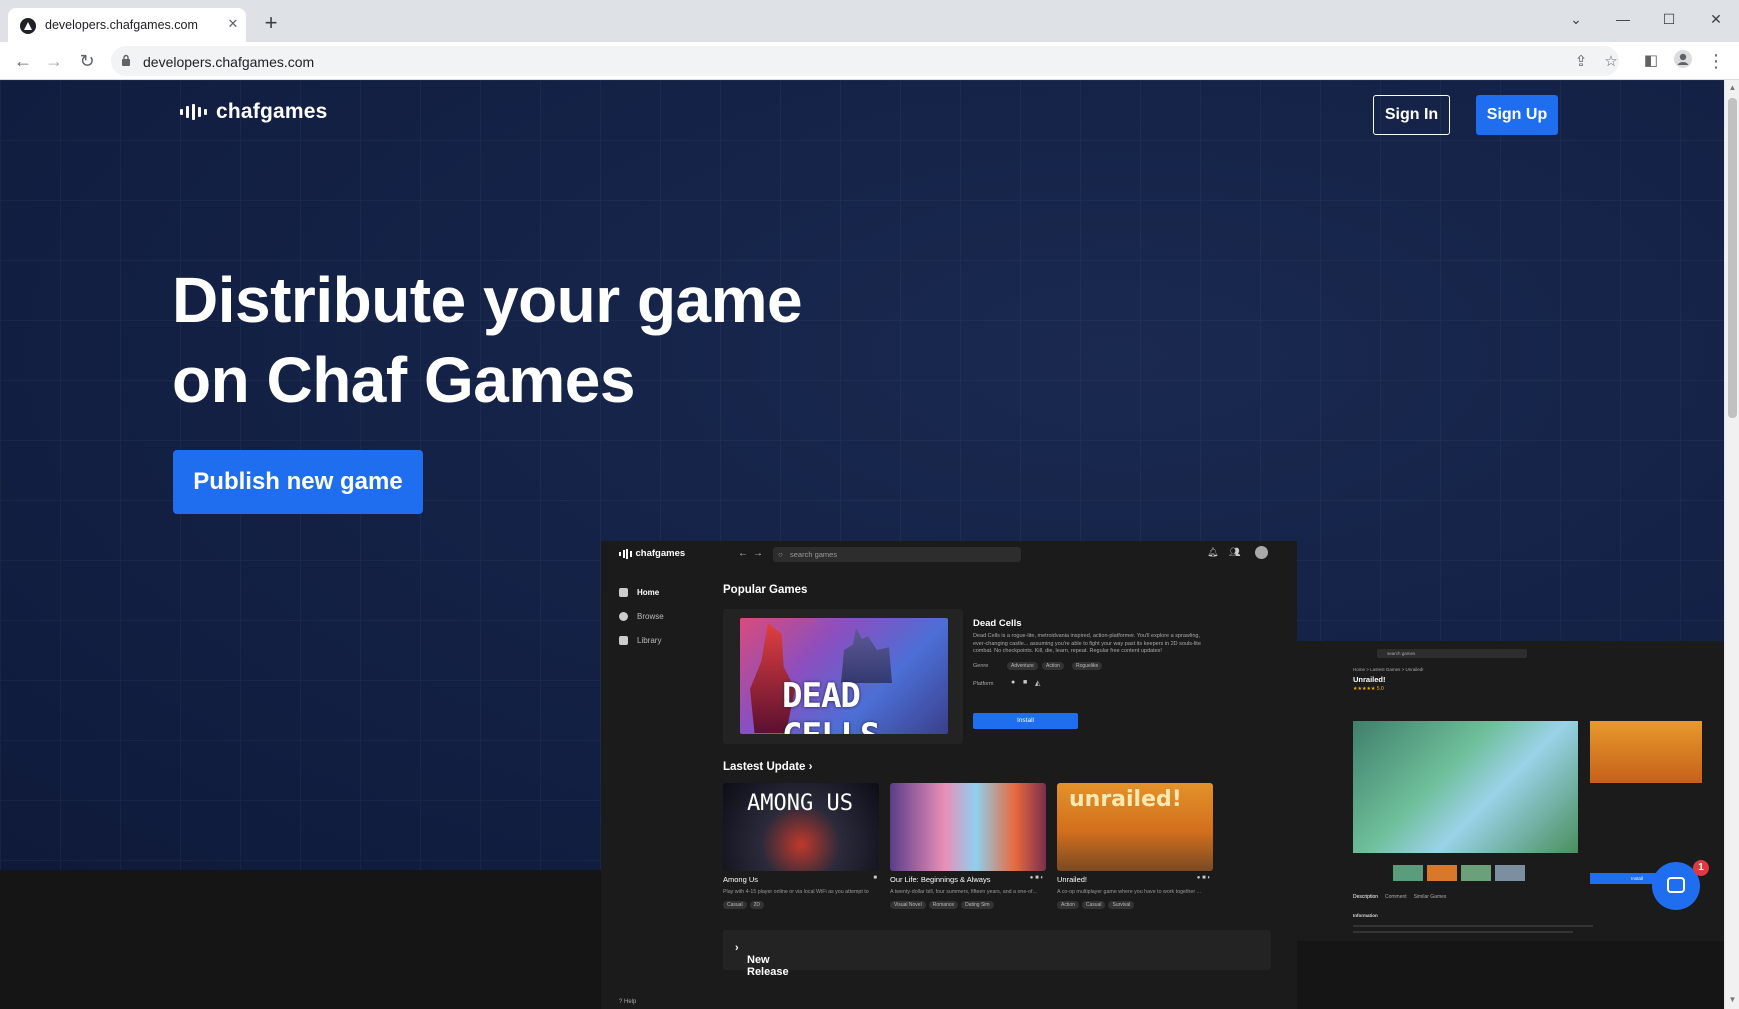 This screenshot has height=1009, width=1739. What do you see at coordinates (1576, 19) in the screenshot?
I see `tab-search-icon: ⌄` at bounding box center [1576, 19].